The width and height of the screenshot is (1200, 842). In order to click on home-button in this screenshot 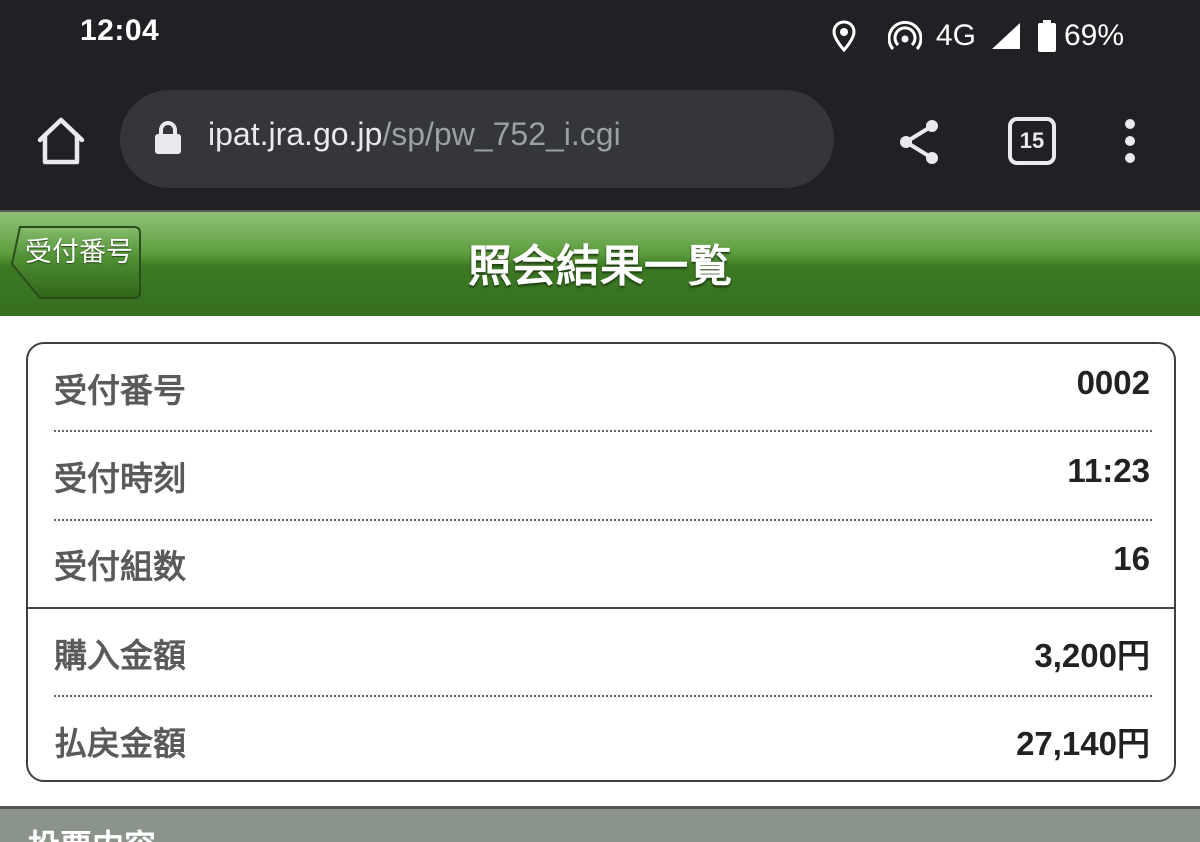, I will do `click(61, 141)`.